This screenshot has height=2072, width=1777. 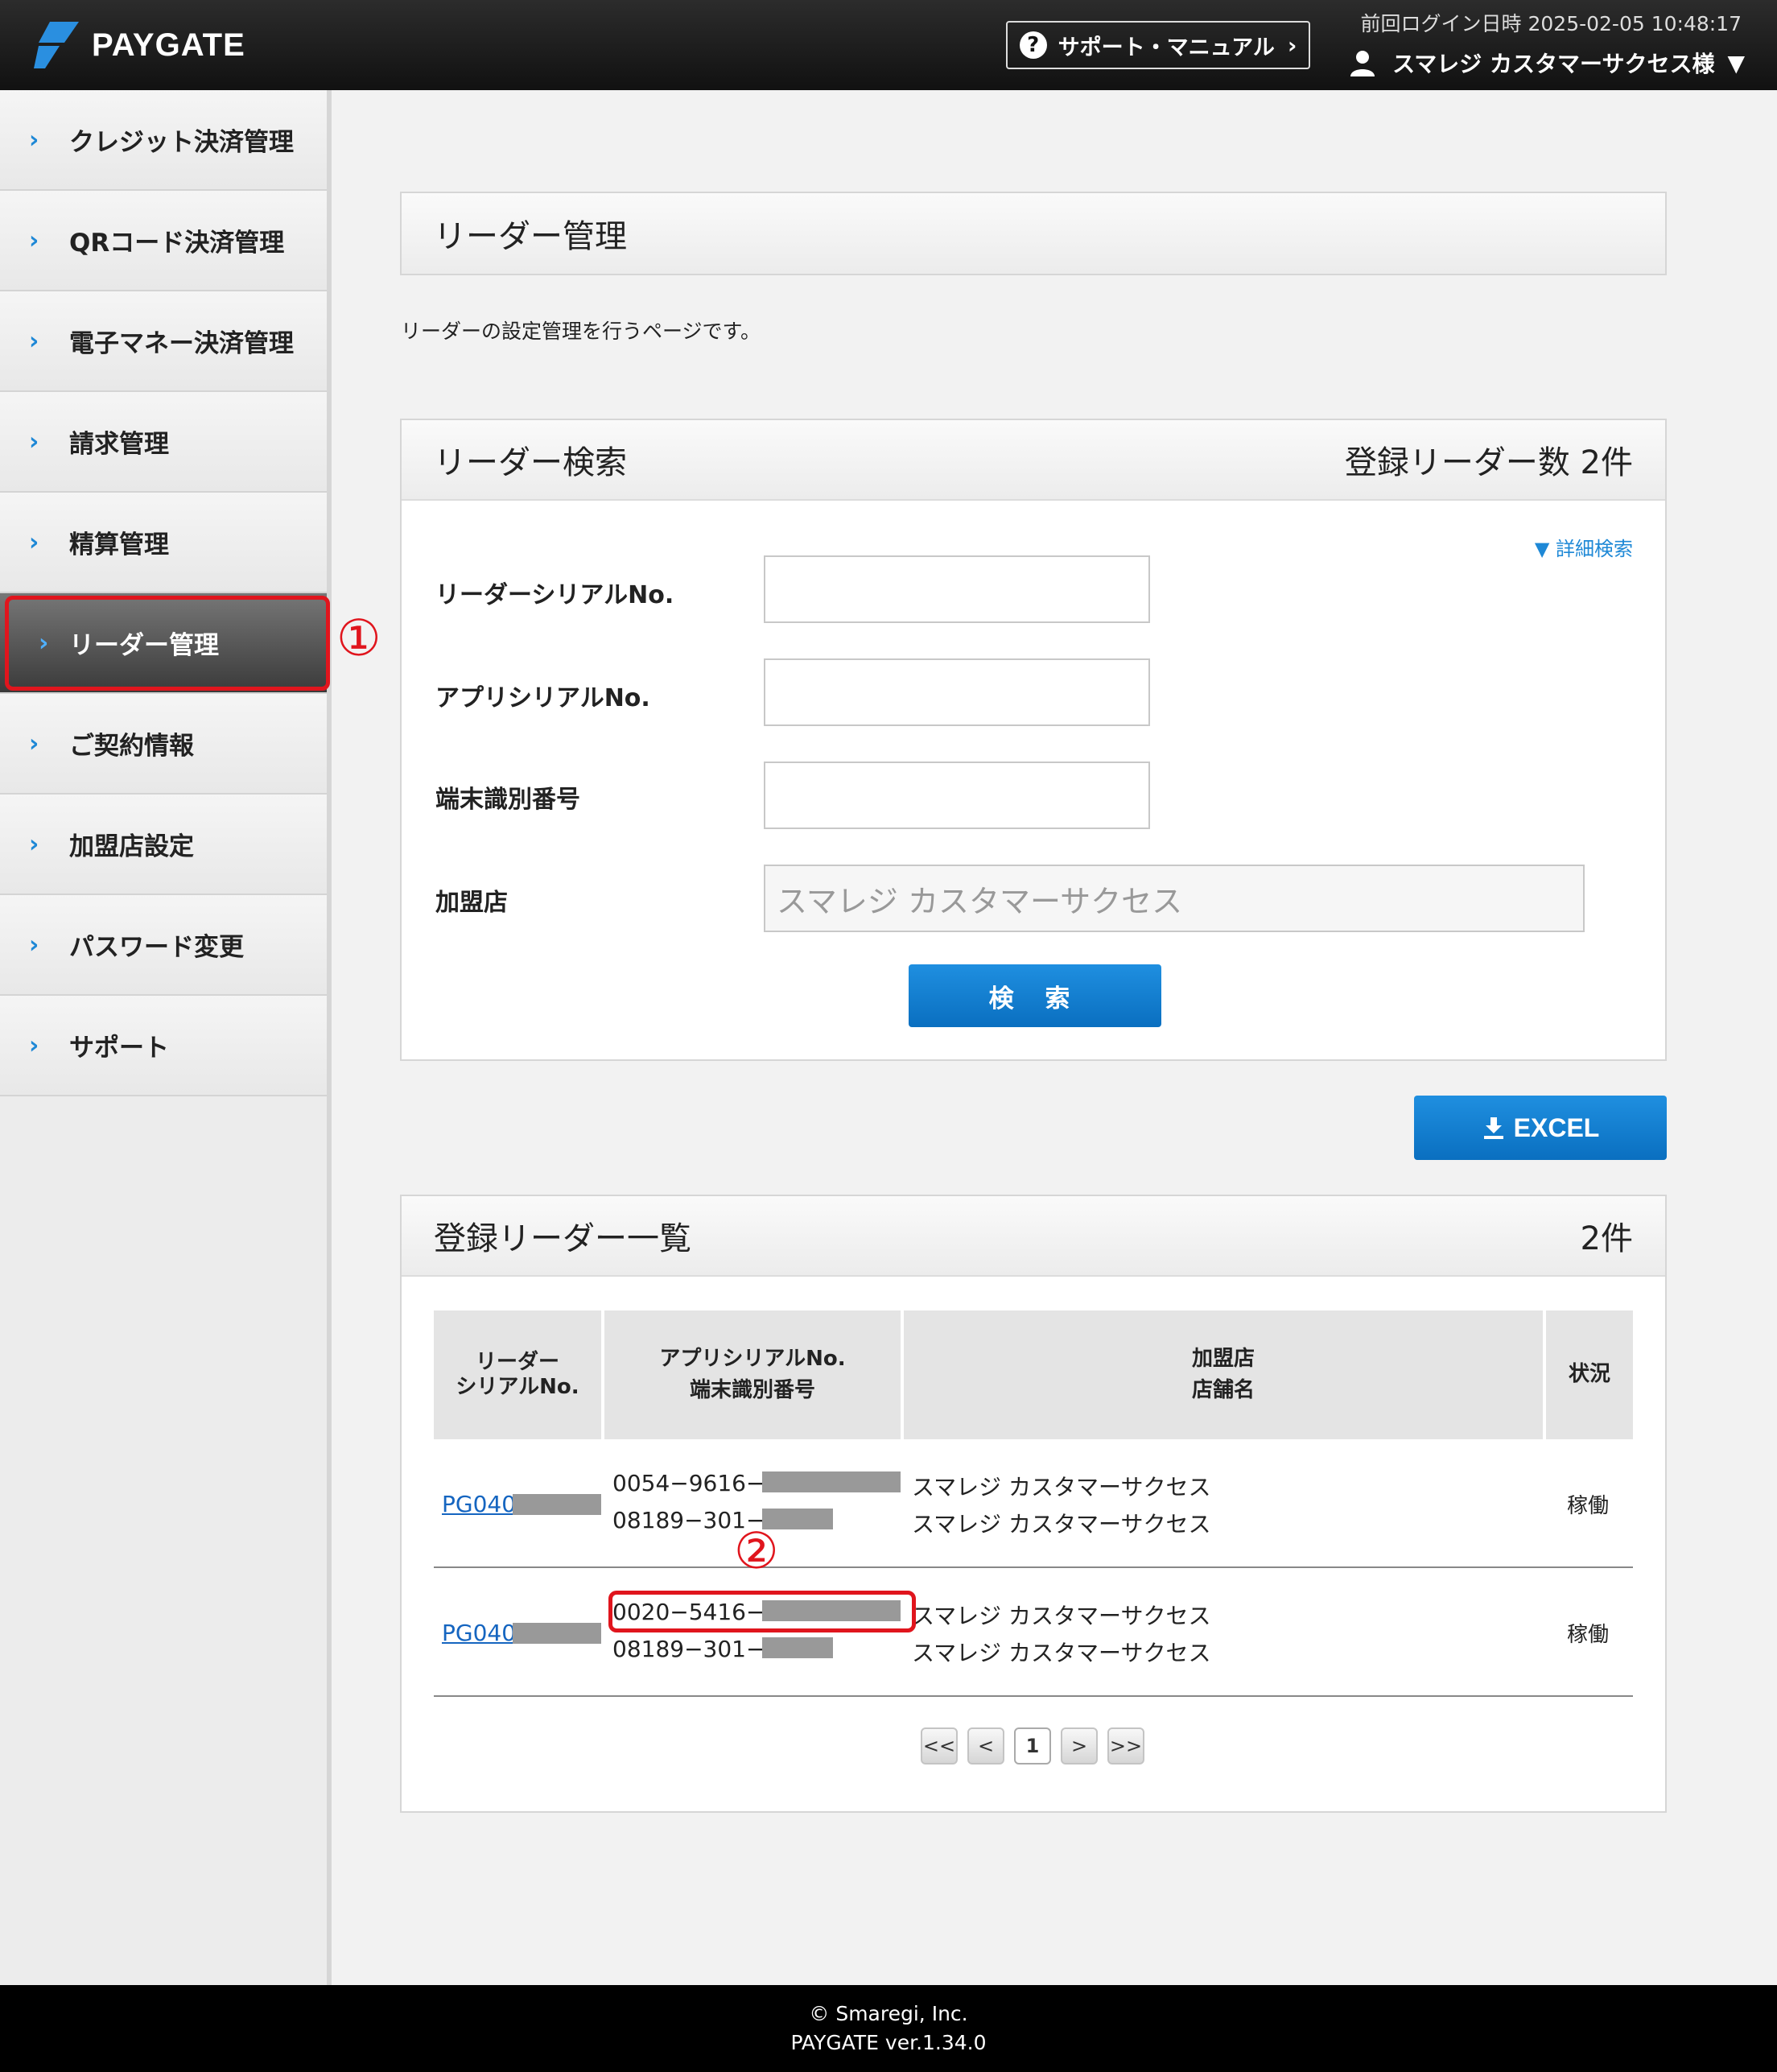 What do you see at coordinates (752, 1390) in the screenshot?
I see `header-line: 端末識別番号` at bounding box center [752, 1390].